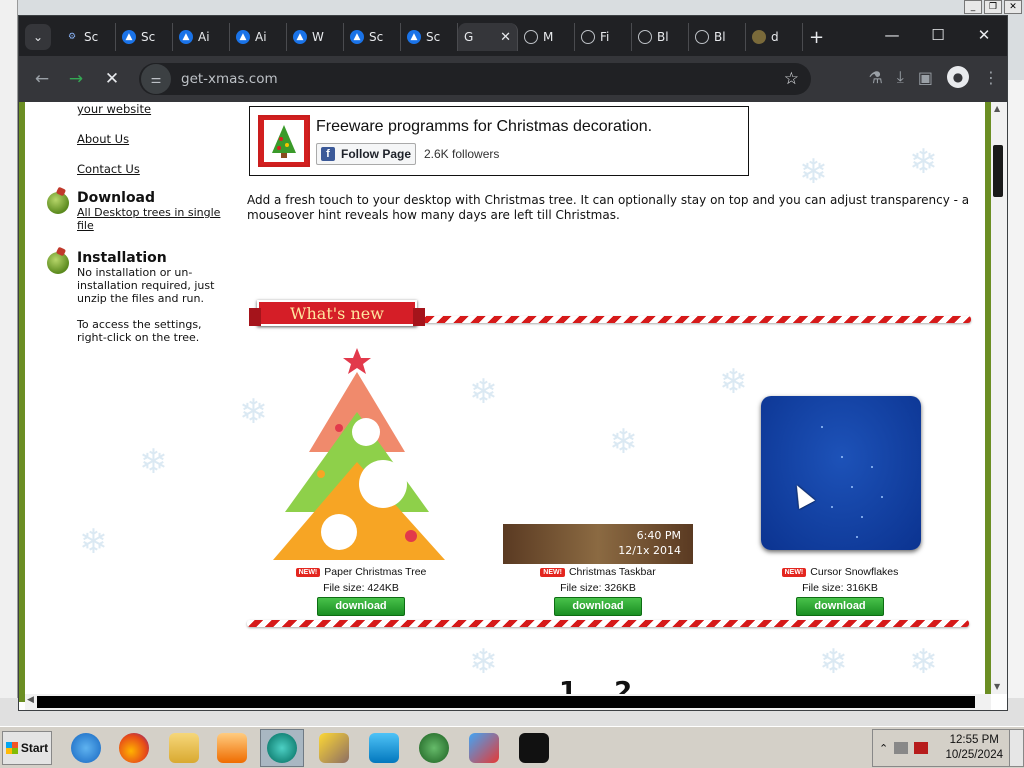 The height and width of the screenshot is (768, 1024). What do you see at coordinates (27, 748) in the screenshot?
I see `start-button: Start` at bounding box center [27, 748].